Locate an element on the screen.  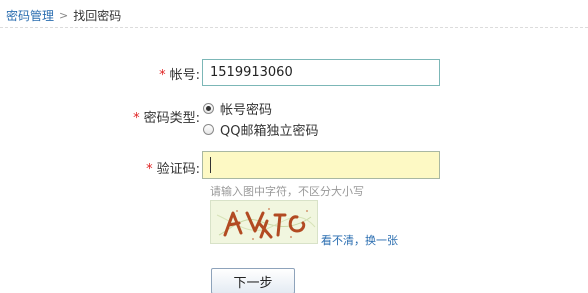
account-input: 1519913060 is located at coordinates (321, 72).